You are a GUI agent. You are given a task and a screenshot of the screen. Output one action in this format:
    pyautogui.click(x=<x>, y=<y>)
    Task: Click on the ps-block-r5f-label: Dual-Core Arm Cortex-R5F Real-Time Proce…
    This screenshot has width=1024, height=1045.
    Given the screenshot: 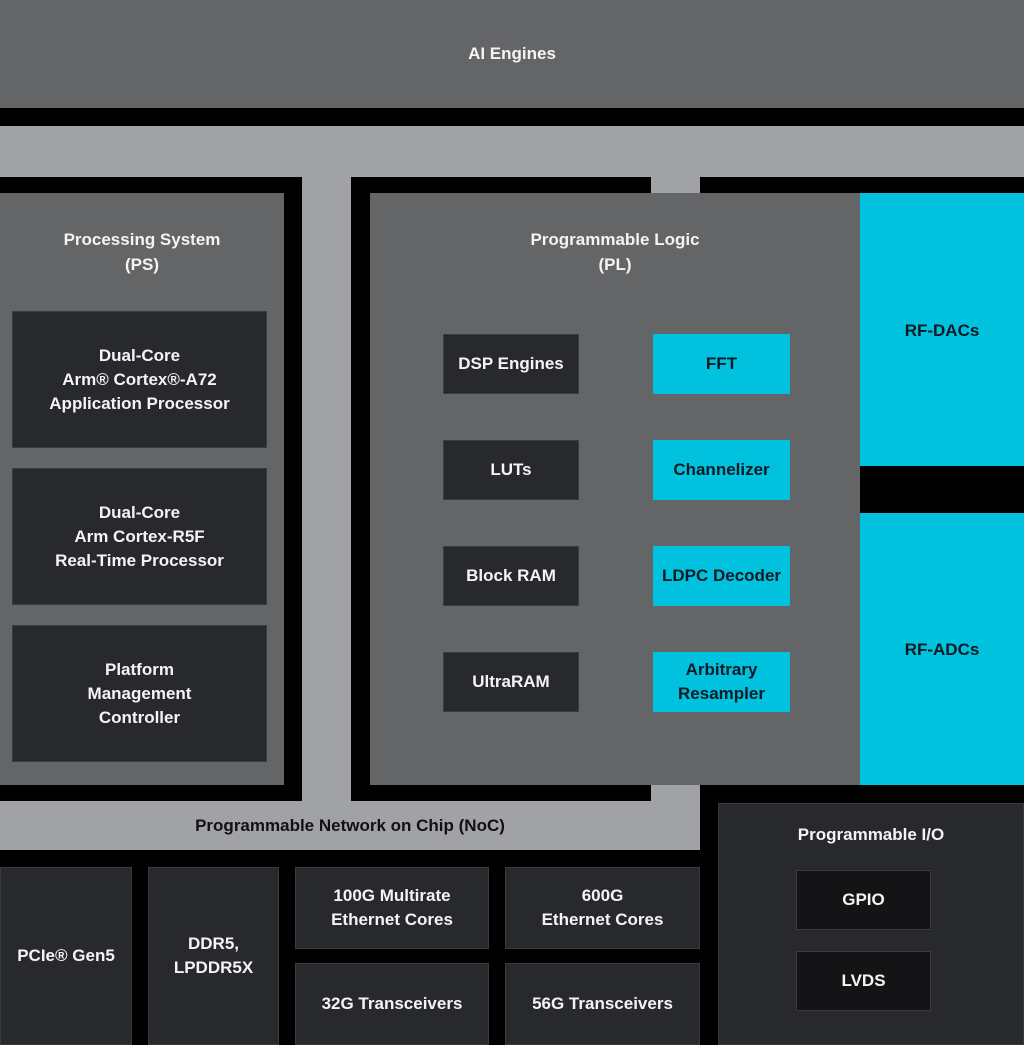 What is the action you would take?
    pyautogui.click(x=139, y=536)
    